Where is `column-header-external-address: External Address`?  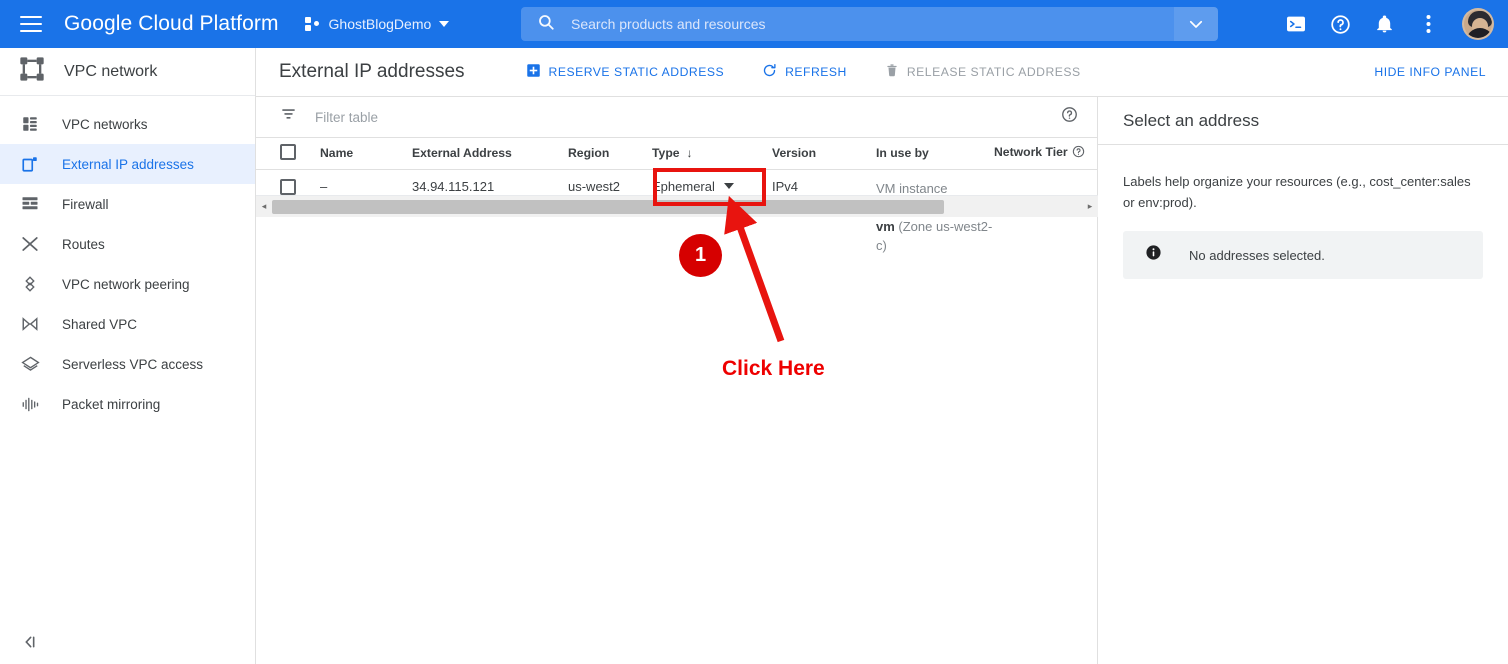 column-header-external-address: External Address is located at coordinates (490, 154).